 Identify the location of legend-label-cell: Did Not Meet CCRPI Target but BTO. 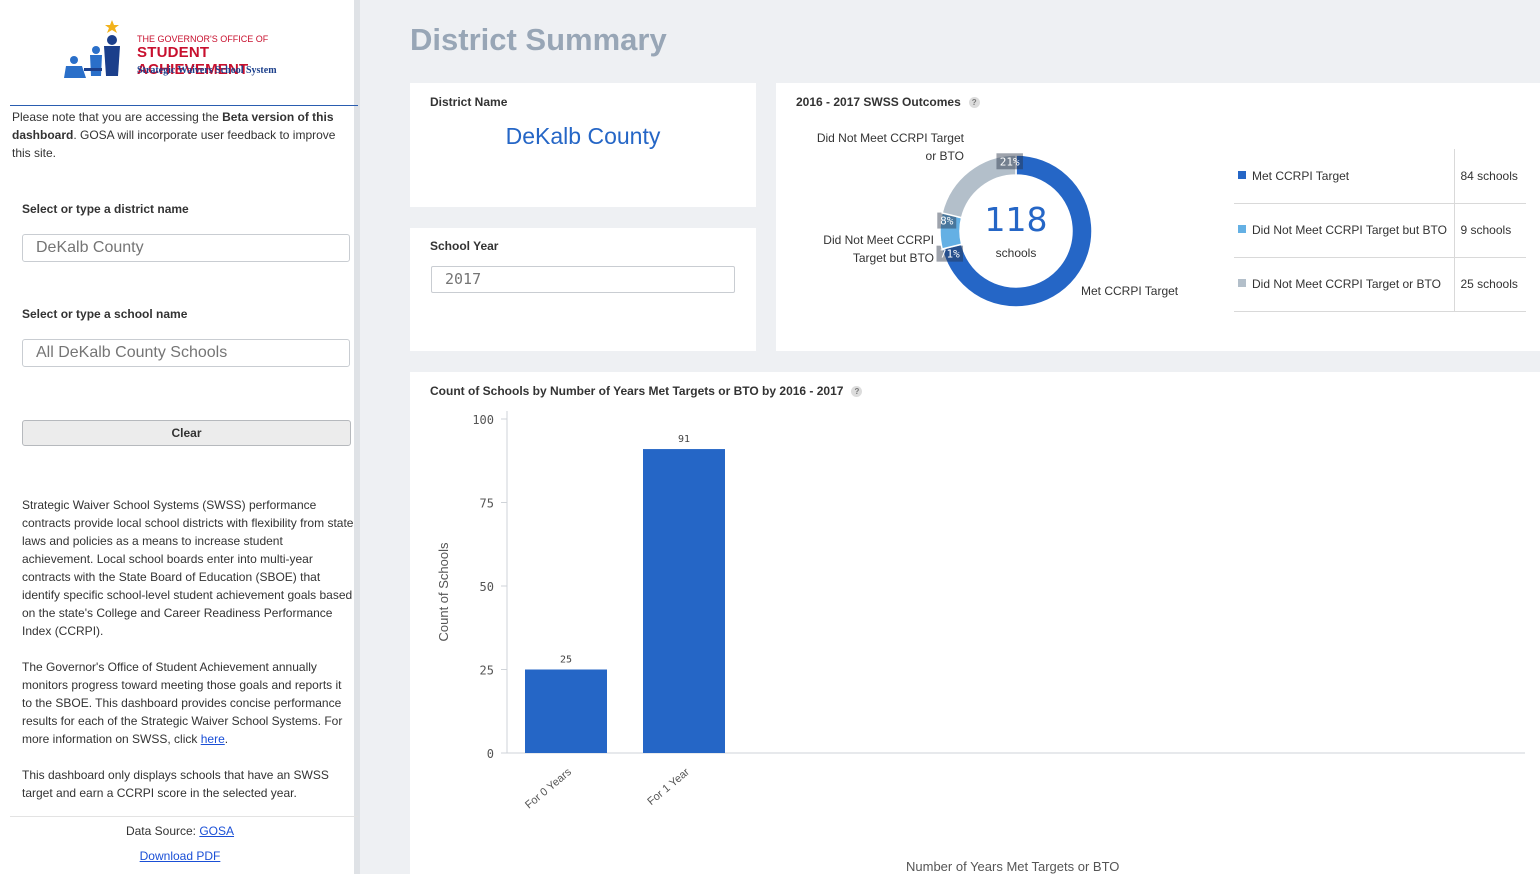
(1344, 230).